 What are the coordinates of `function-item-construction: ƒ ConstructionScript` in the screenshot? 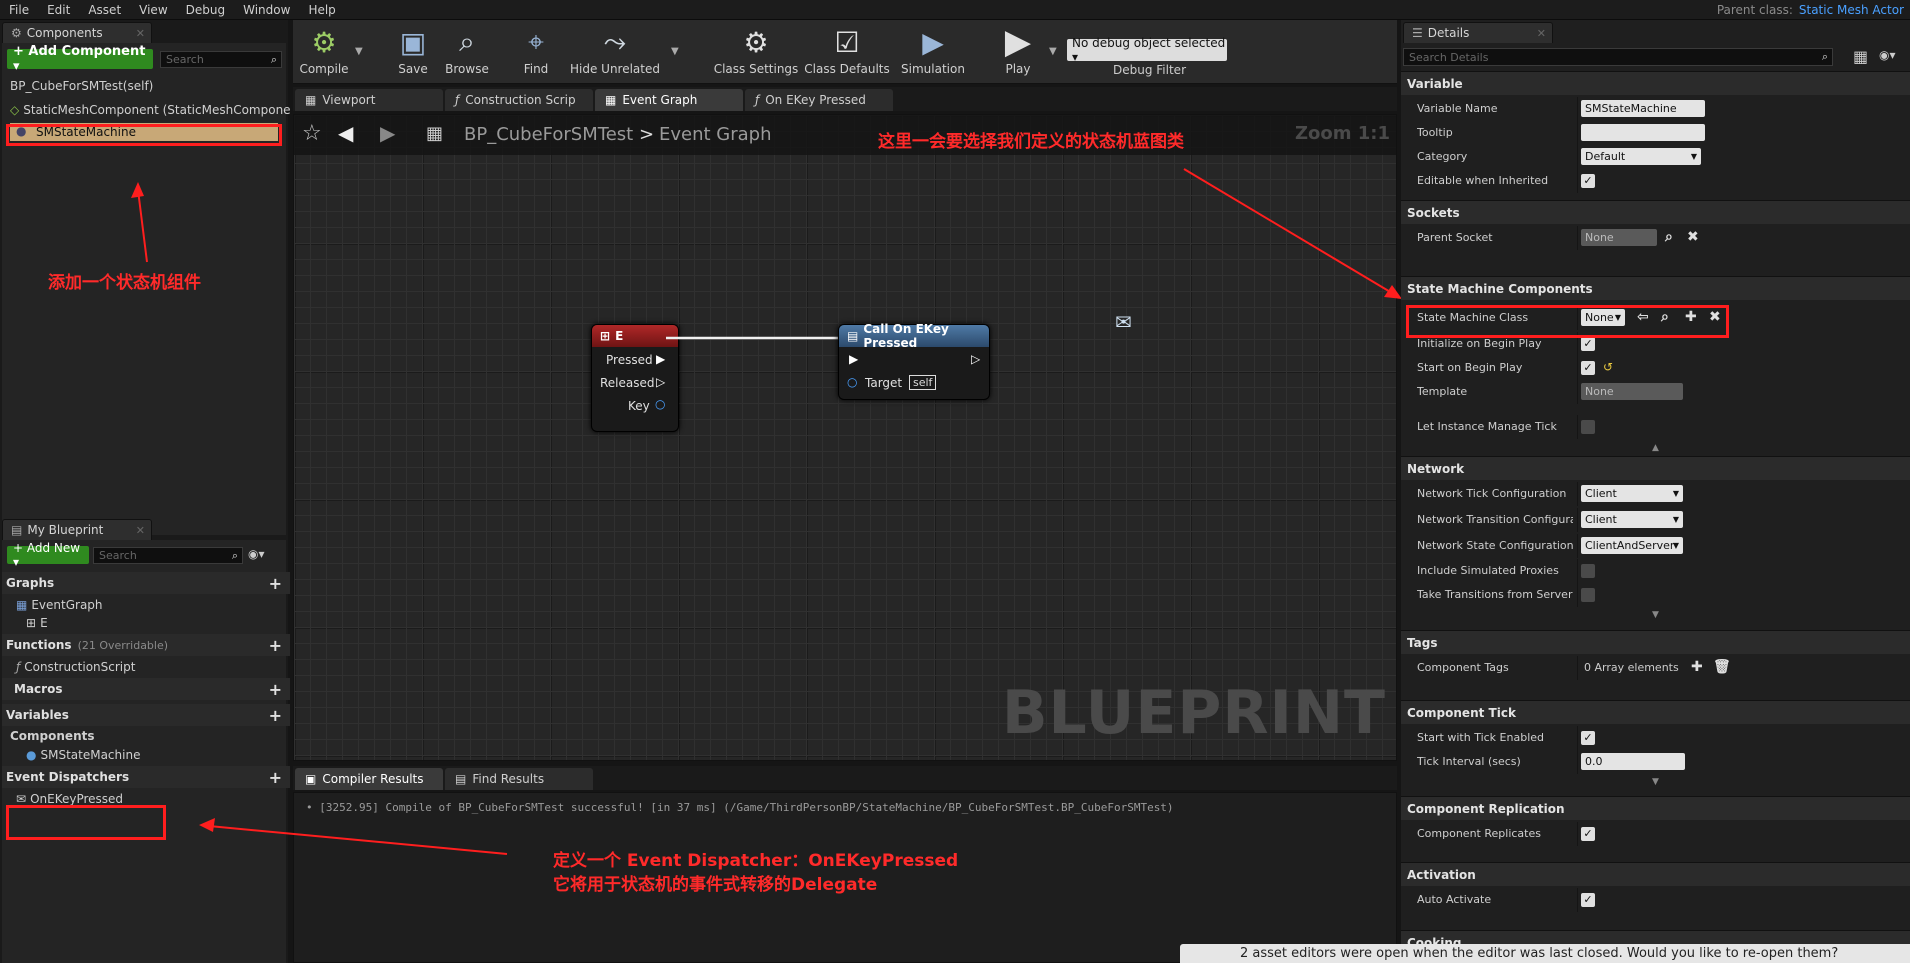 It's located at (75, 667).